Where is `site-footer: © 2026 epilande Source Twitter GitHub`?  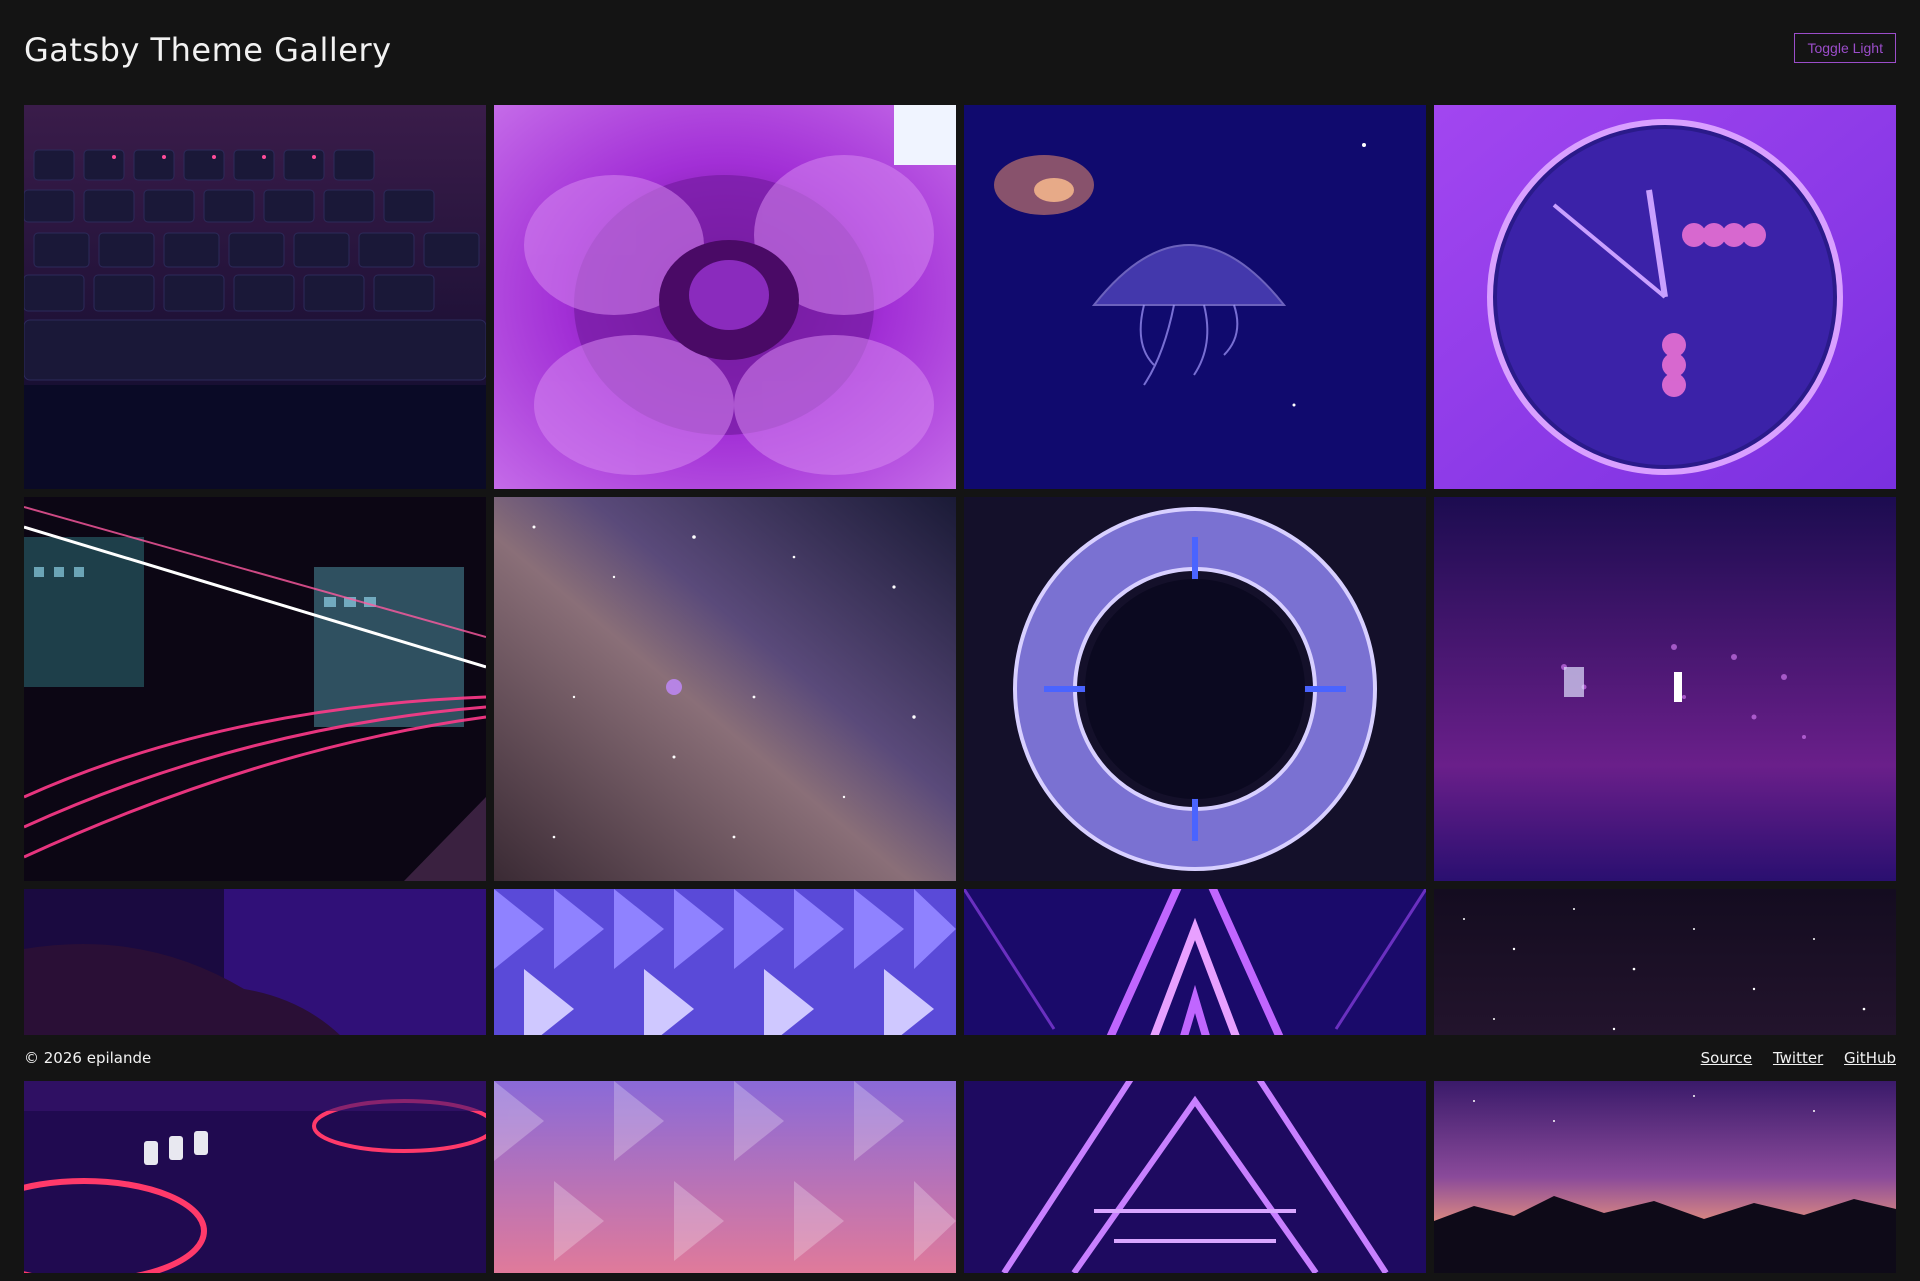
site-footer: © 2026 epilande Source Twitter GitHub is located at coordinates (960, 1058).